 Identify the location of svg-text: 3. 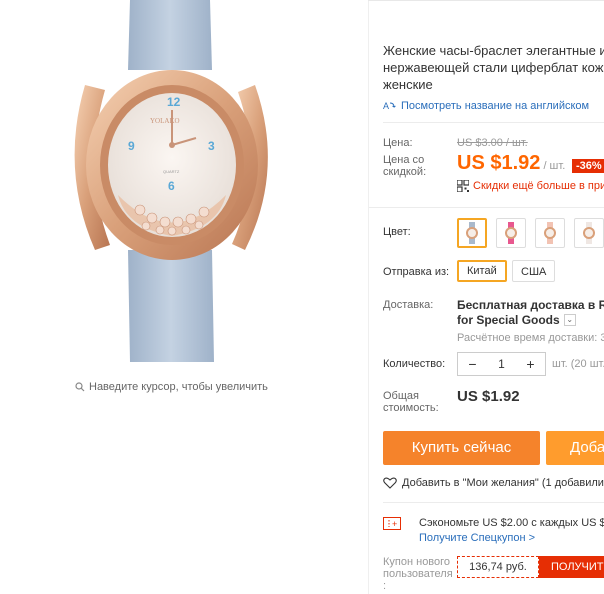
(211, 146).